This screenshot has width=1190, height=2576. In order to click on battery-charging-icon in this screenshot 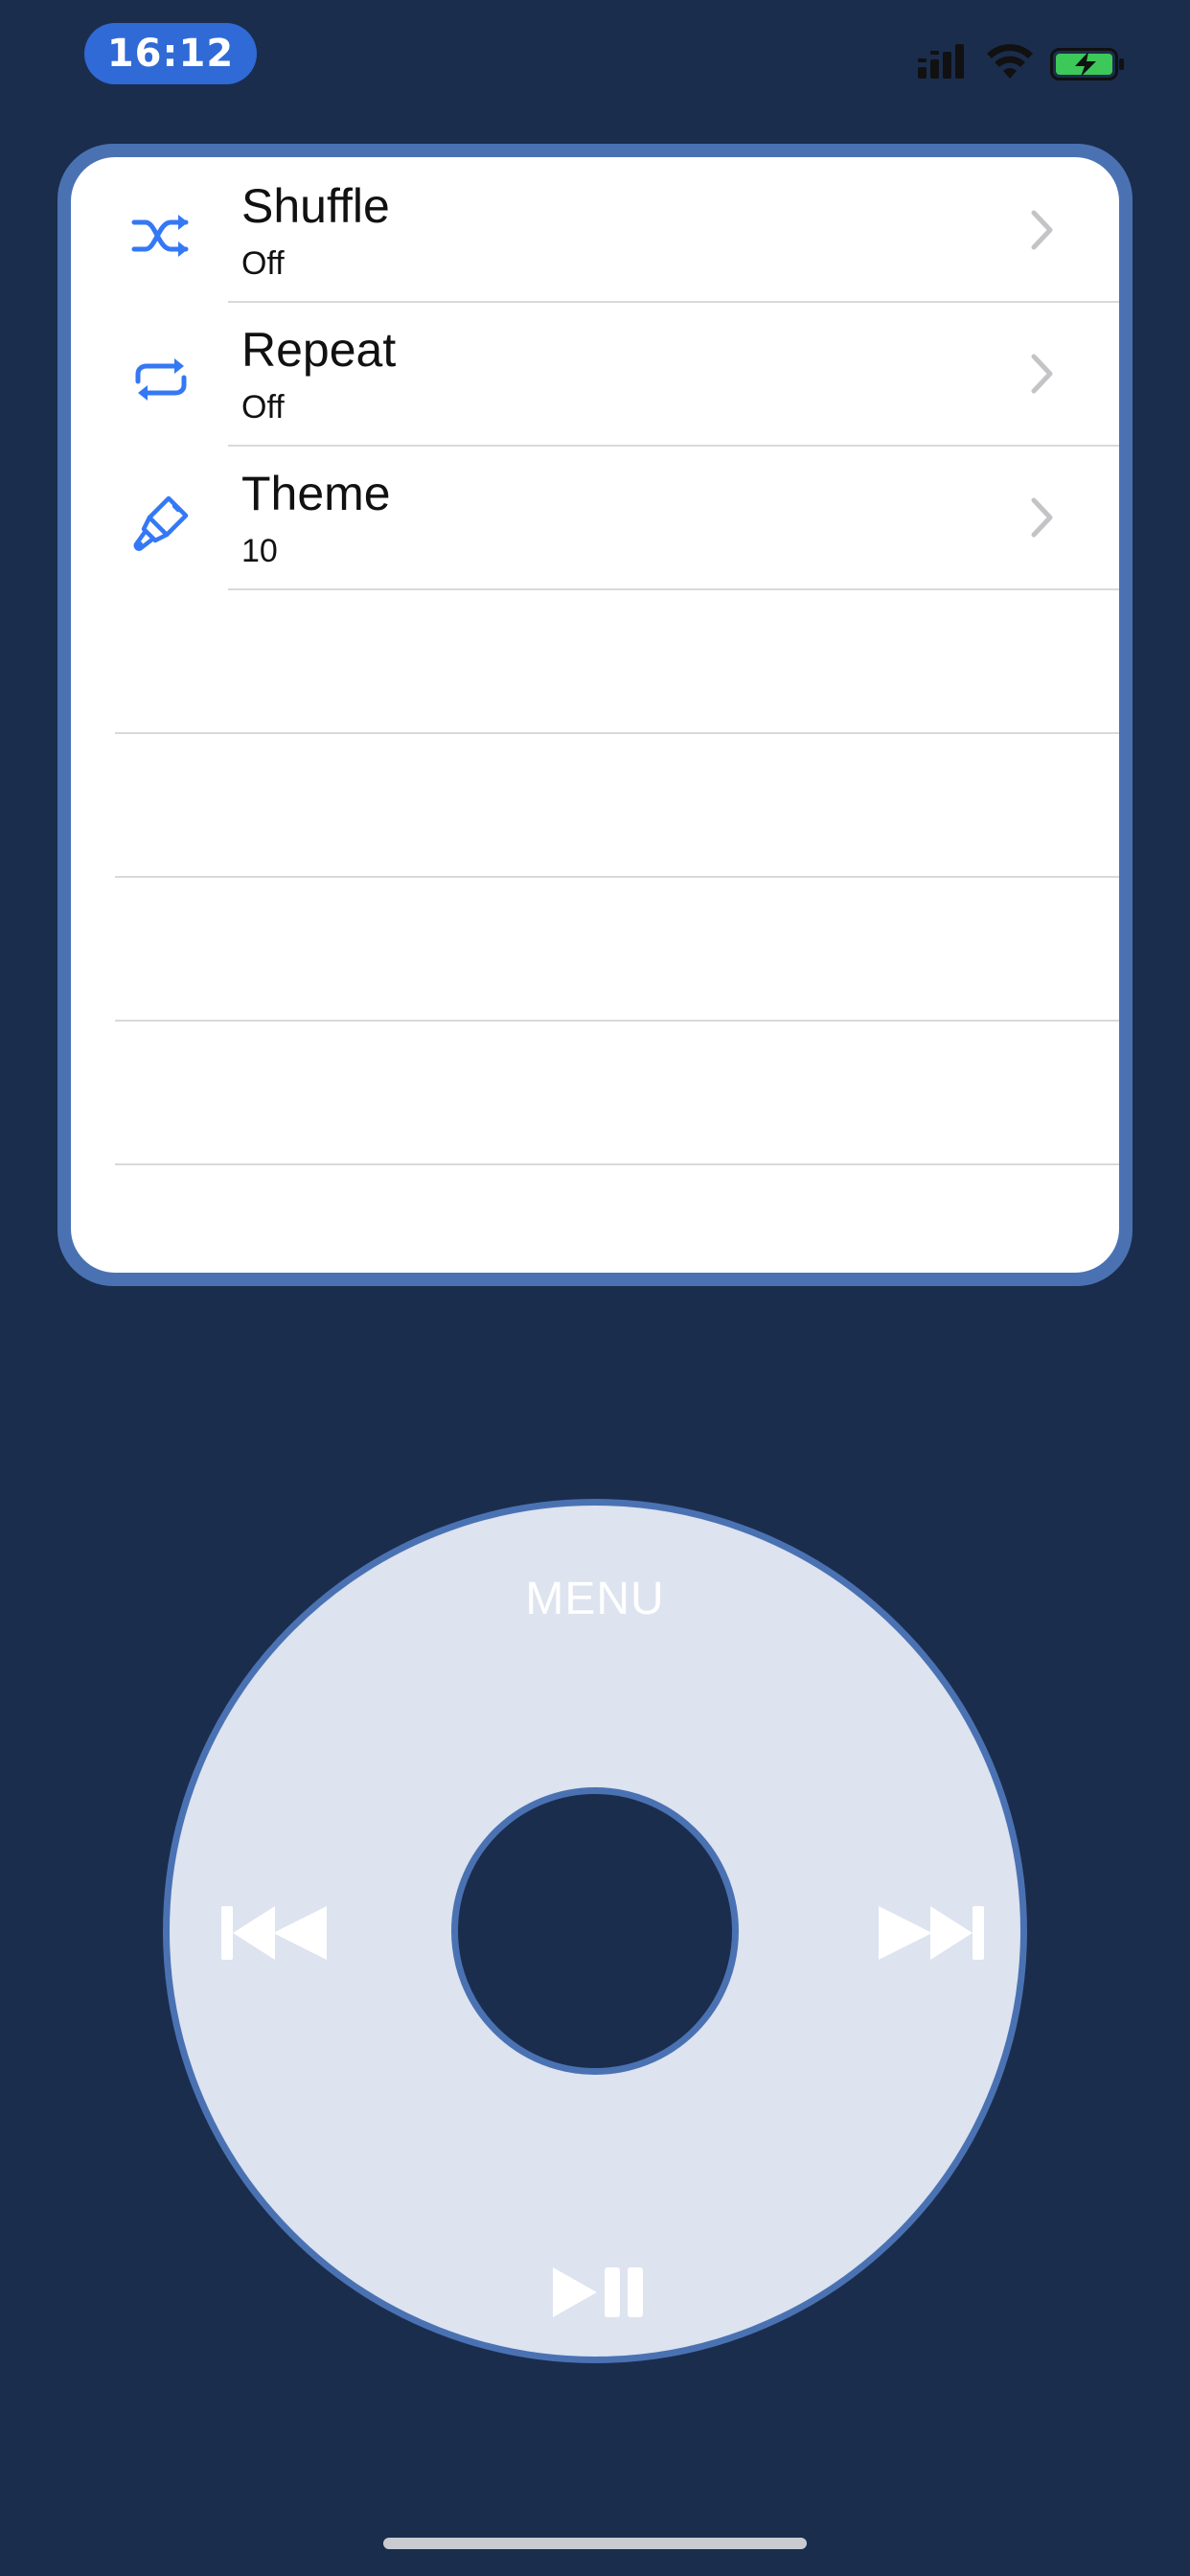, I will do `click(1087, 64)`.